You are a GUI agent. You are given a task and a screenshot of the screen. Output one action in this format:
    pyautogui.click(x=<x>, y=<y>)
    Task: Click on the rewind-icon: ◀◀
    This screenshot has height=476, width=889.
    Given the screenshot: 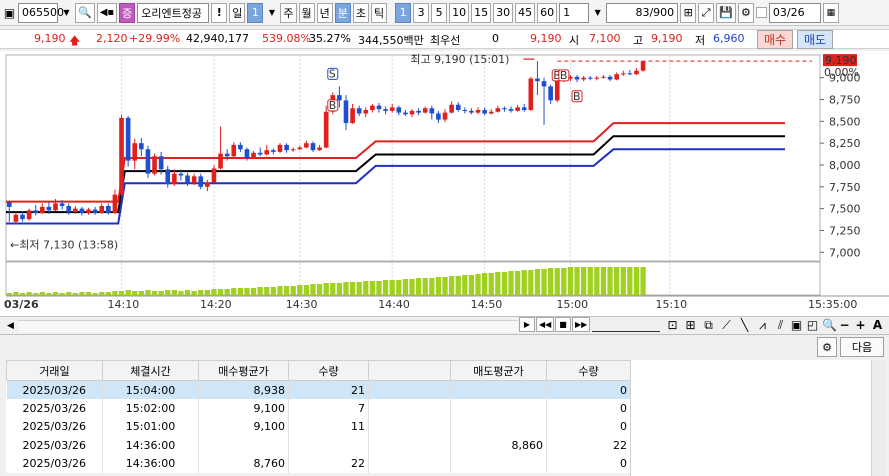 What is the action you would take?
    pyautogui.click(x=545, y=324)
    